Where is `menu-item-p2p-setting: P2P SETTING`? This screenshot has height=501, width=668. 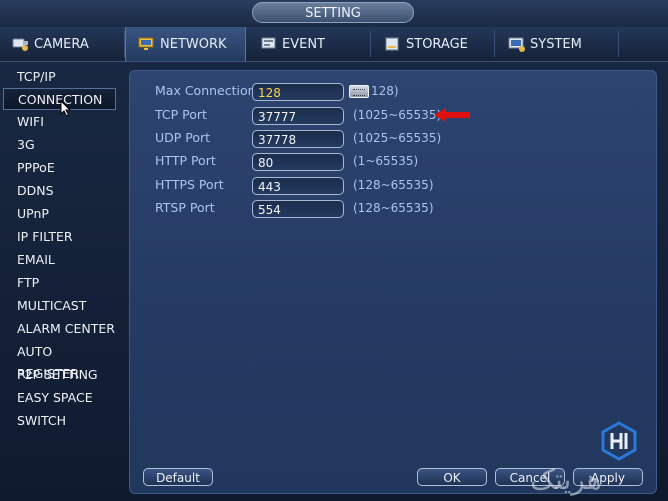
menu-item-p2p-setting: P2P SETTING is located at coordinates (59, 375).